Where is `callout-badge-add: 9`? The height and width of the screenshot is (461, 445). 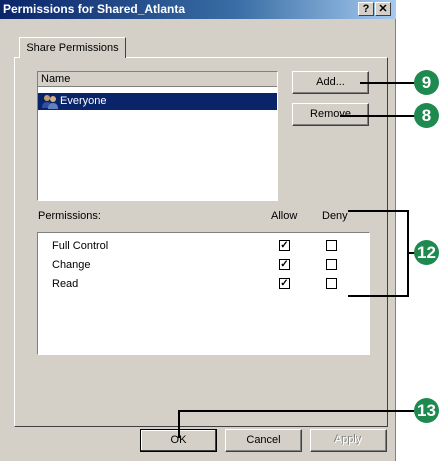 callout-badge-add: 9 is located at coordinates (426, 82).